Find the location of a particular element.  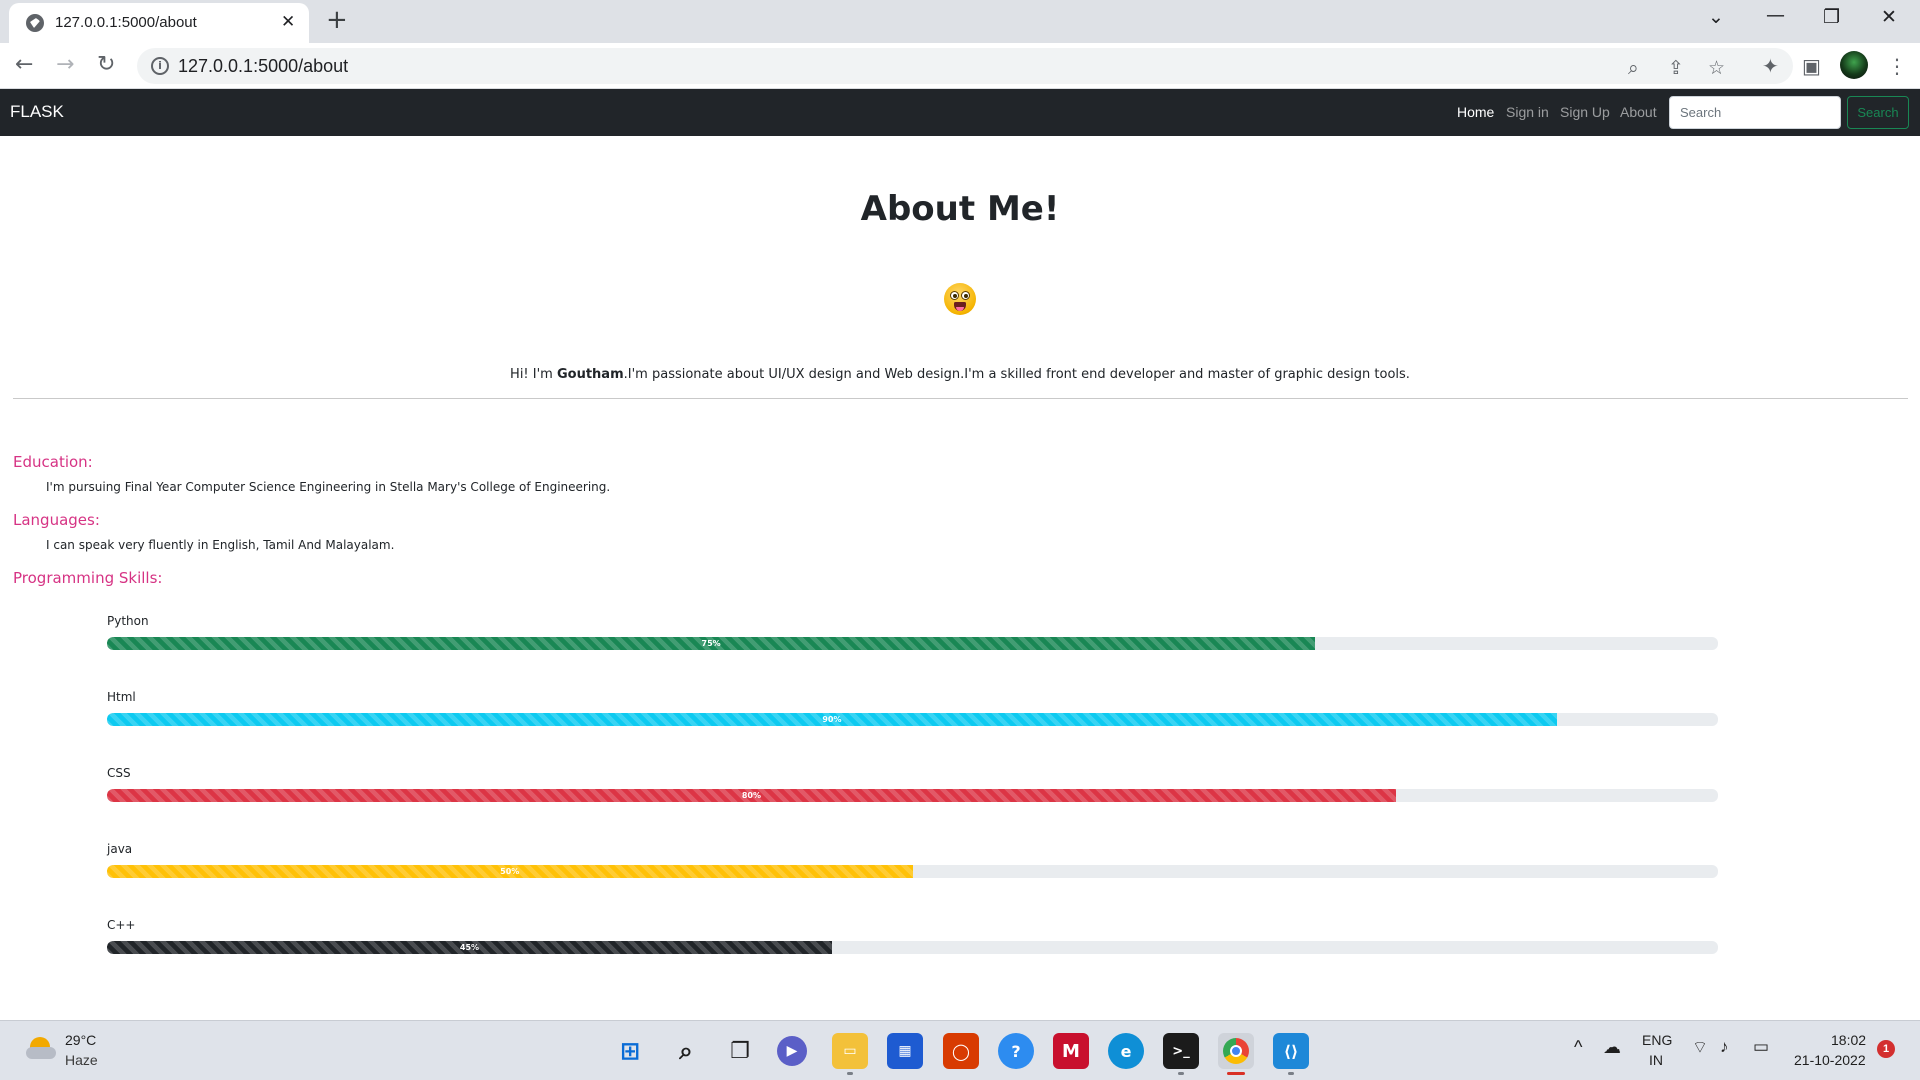

input-language: ENG is located at coordinates (1657, 1040).